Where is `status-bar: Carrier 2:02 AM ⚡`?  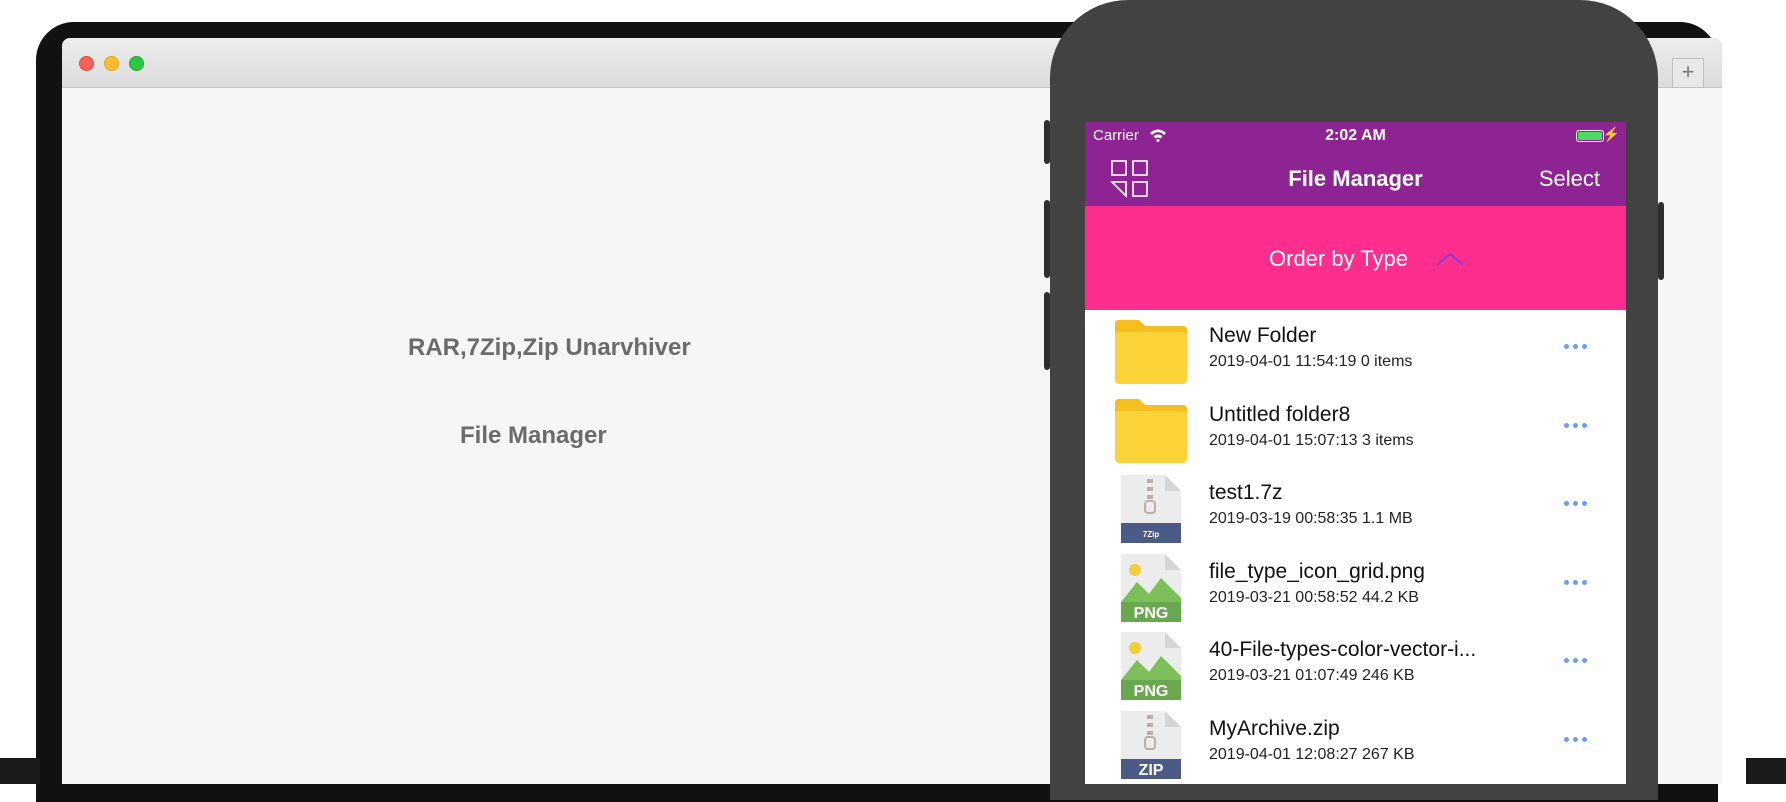
status-bar: Carrier 2:02 AM ⚡ is located at coordinates (1355, 136).